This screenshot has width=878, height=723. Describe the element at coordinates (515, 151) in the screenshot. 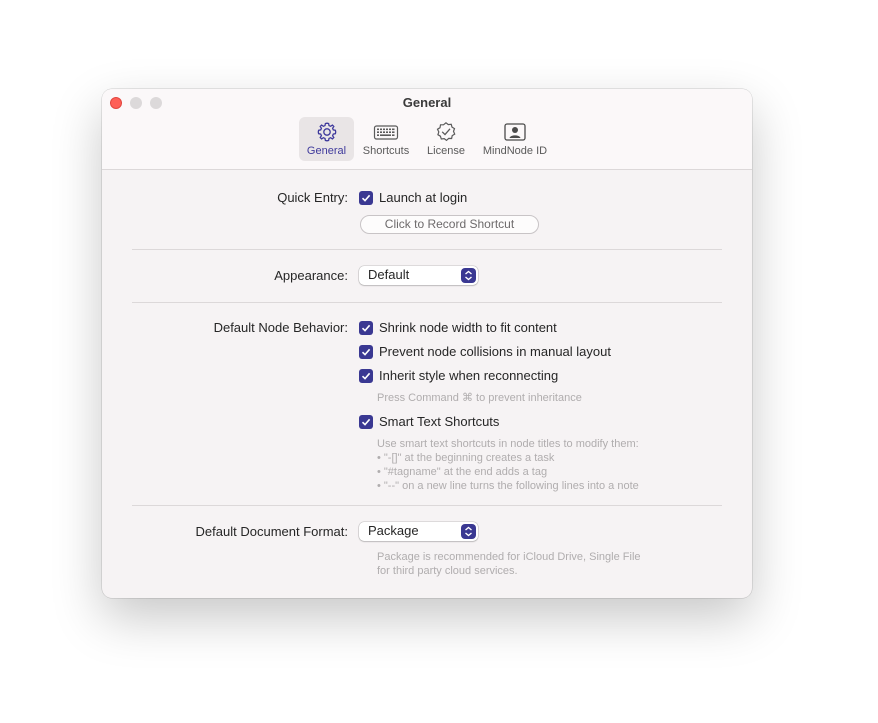

I see `tab-mindnode-id-label: MindNode ID` at that location.